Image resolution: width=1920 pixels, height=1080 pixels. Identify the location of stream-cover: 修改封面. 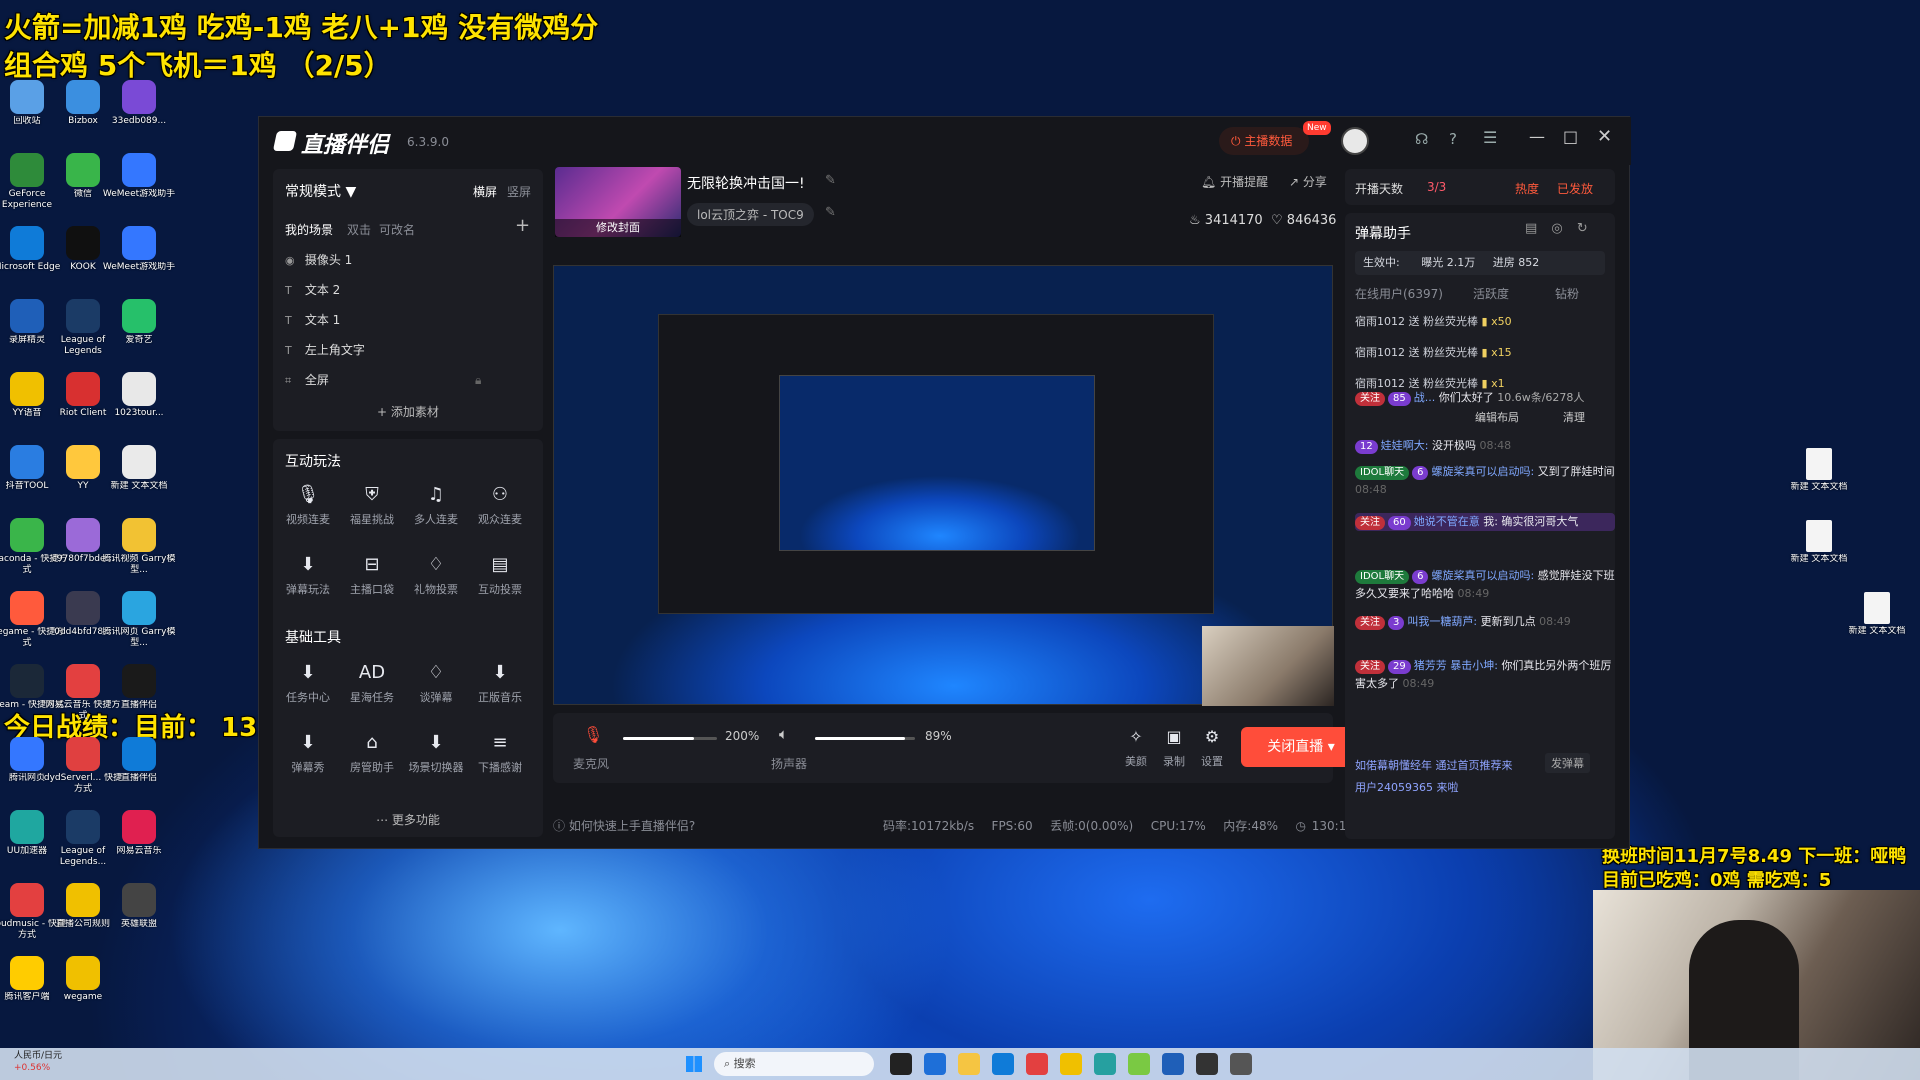
(618, 202).